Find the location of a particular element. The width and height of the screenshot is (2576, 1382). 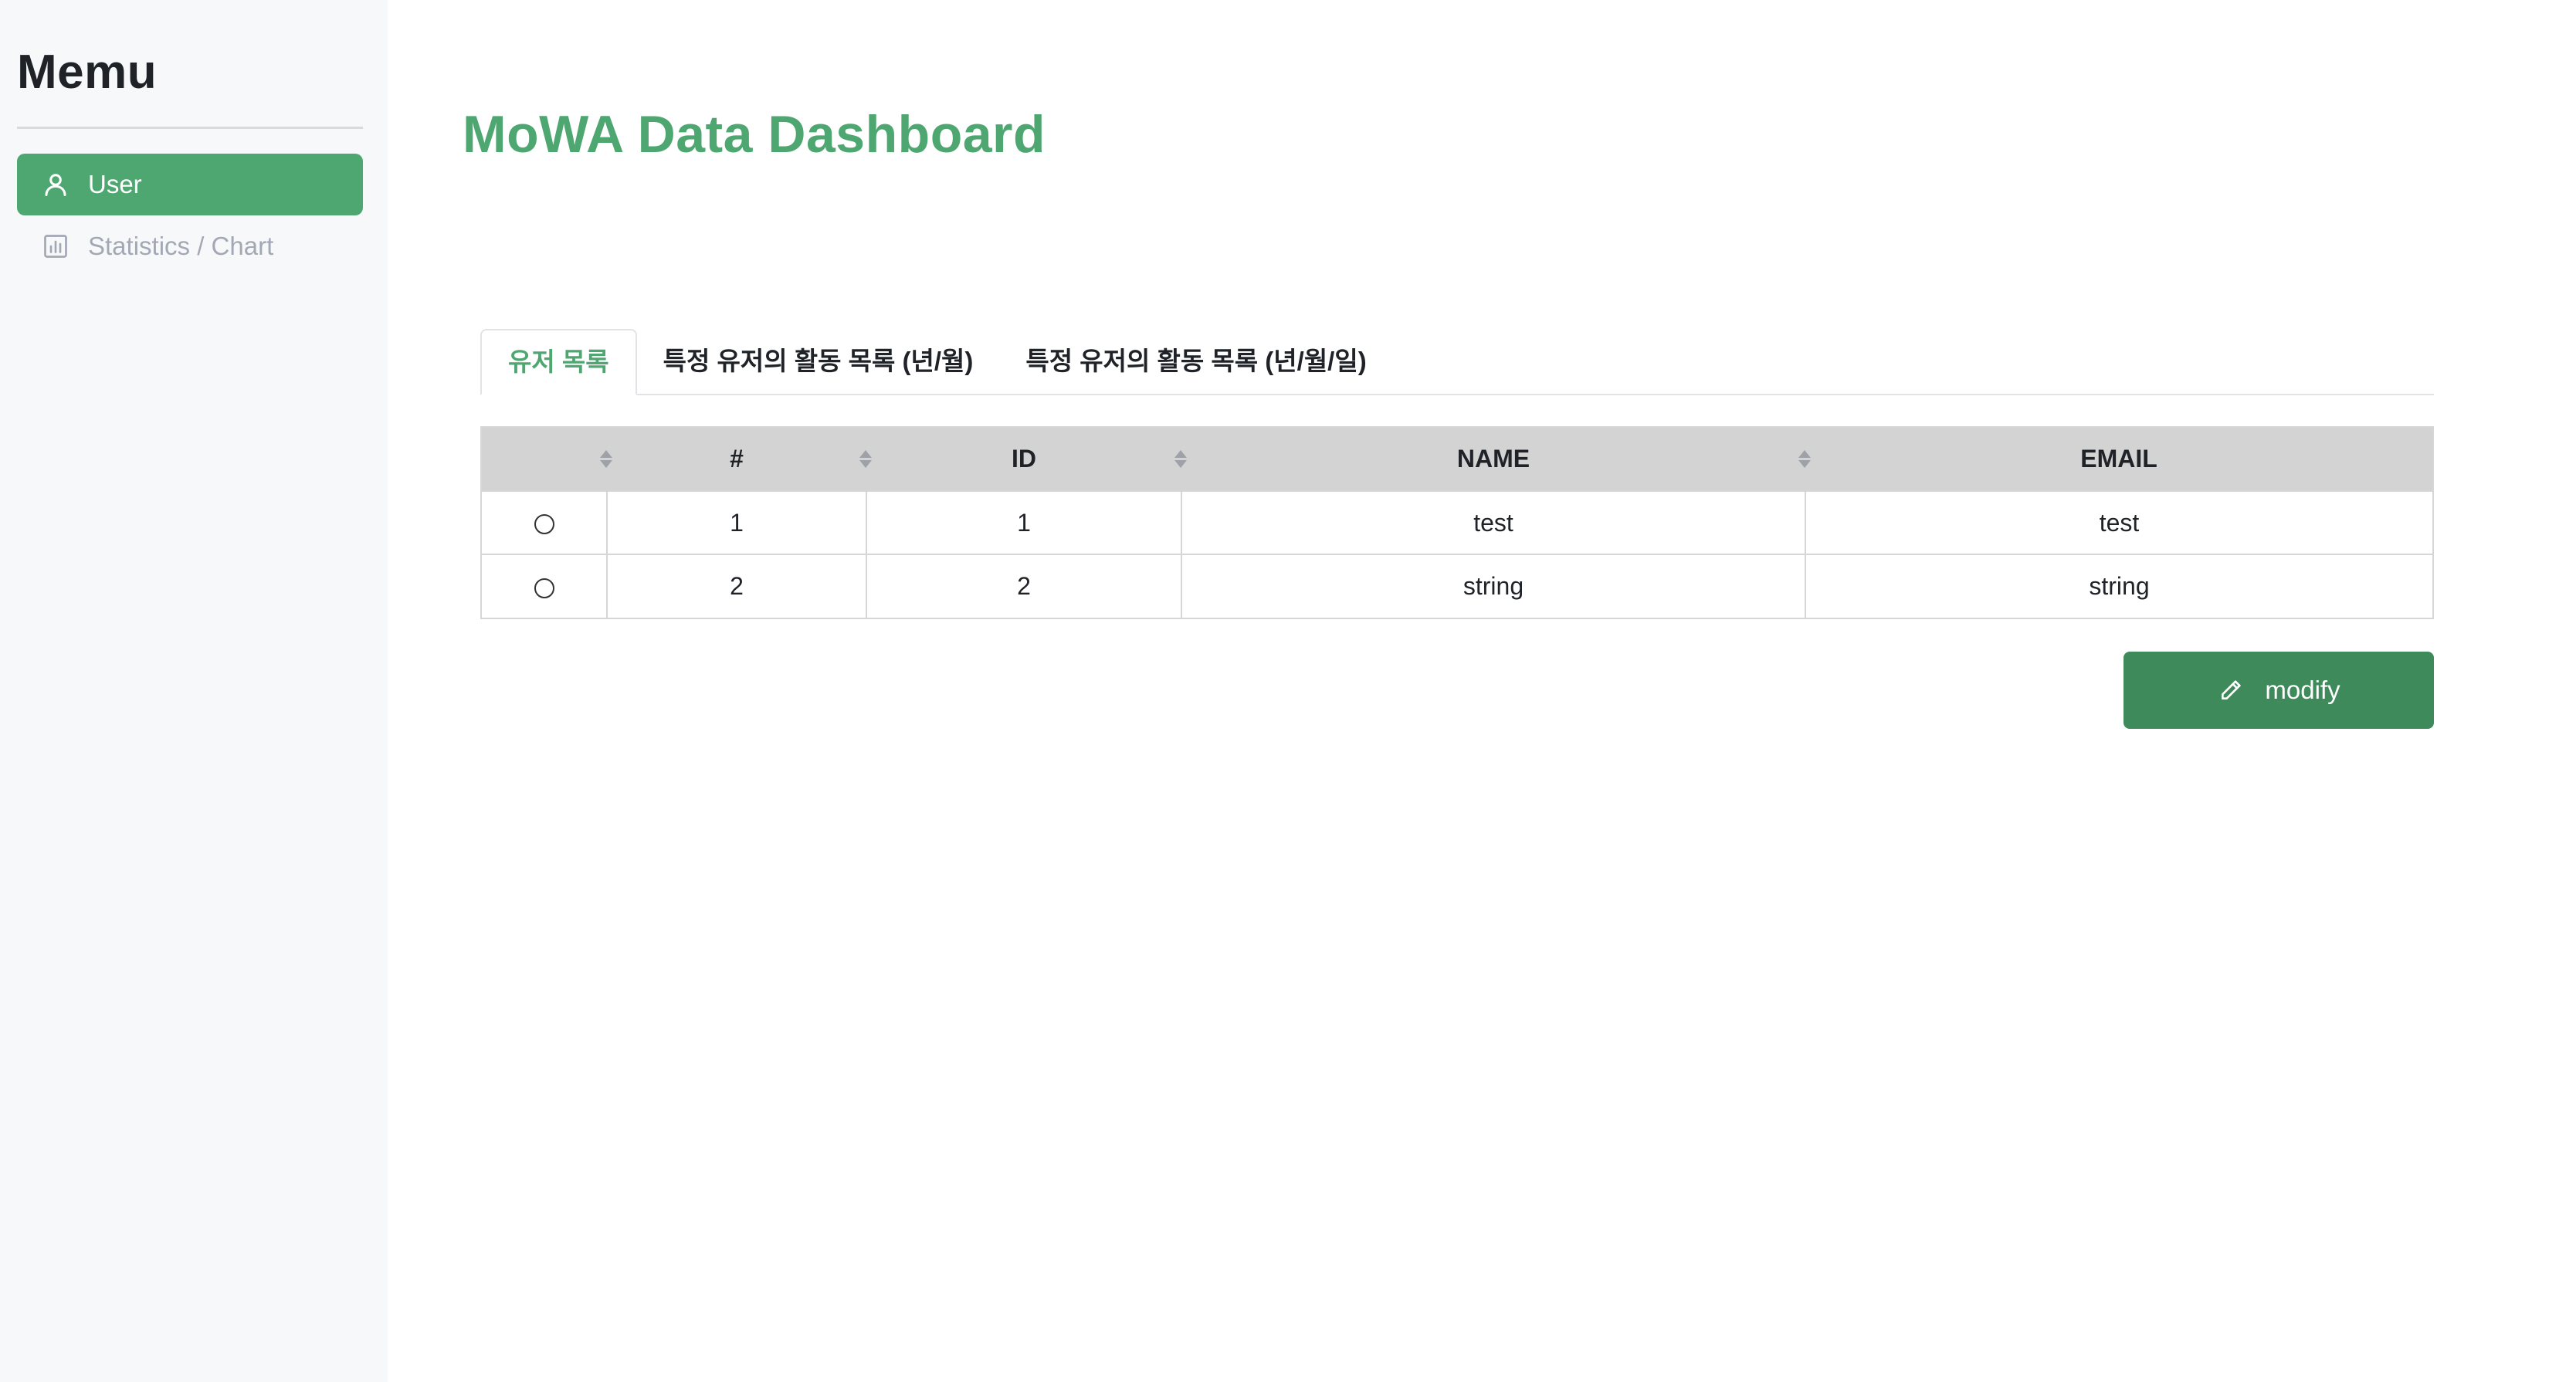

column-header-id: ID is located at coordinates (1020, 459).